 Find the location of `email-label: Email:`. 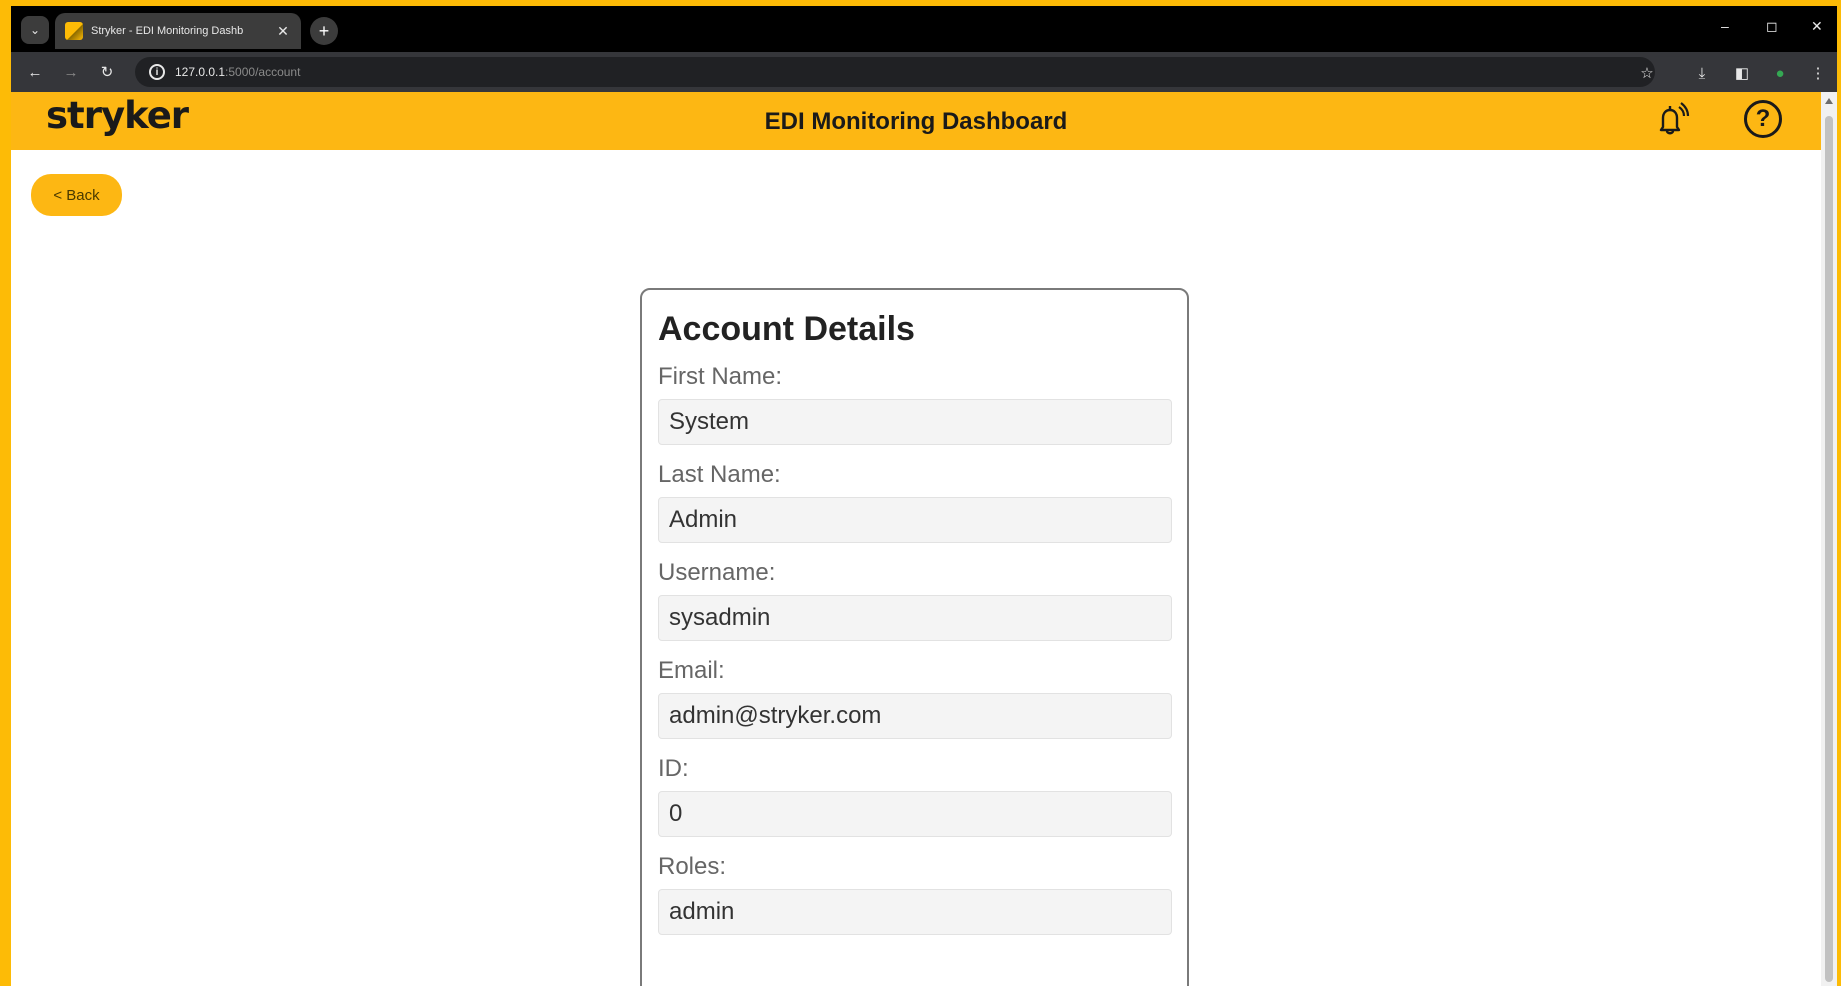

email-label: Email: is located at coordinates (691, 670).